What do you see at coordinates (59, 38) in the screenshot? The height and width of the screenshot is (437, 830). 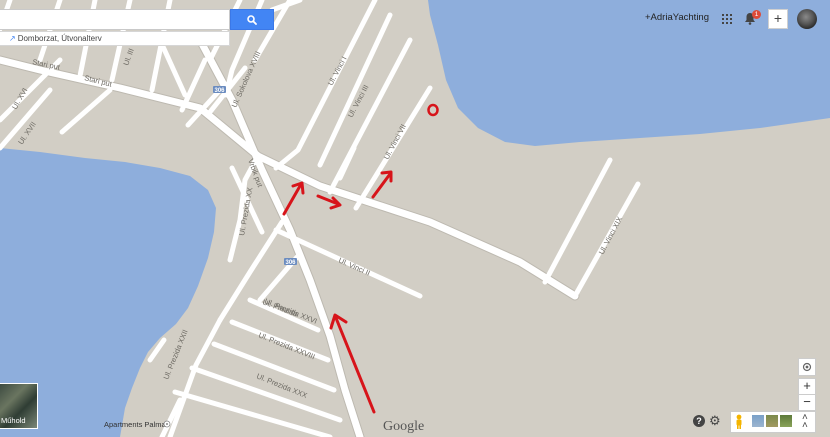 I see `directions-label: Domborzat, Útvonalterv` at bounding box center [59, 38].